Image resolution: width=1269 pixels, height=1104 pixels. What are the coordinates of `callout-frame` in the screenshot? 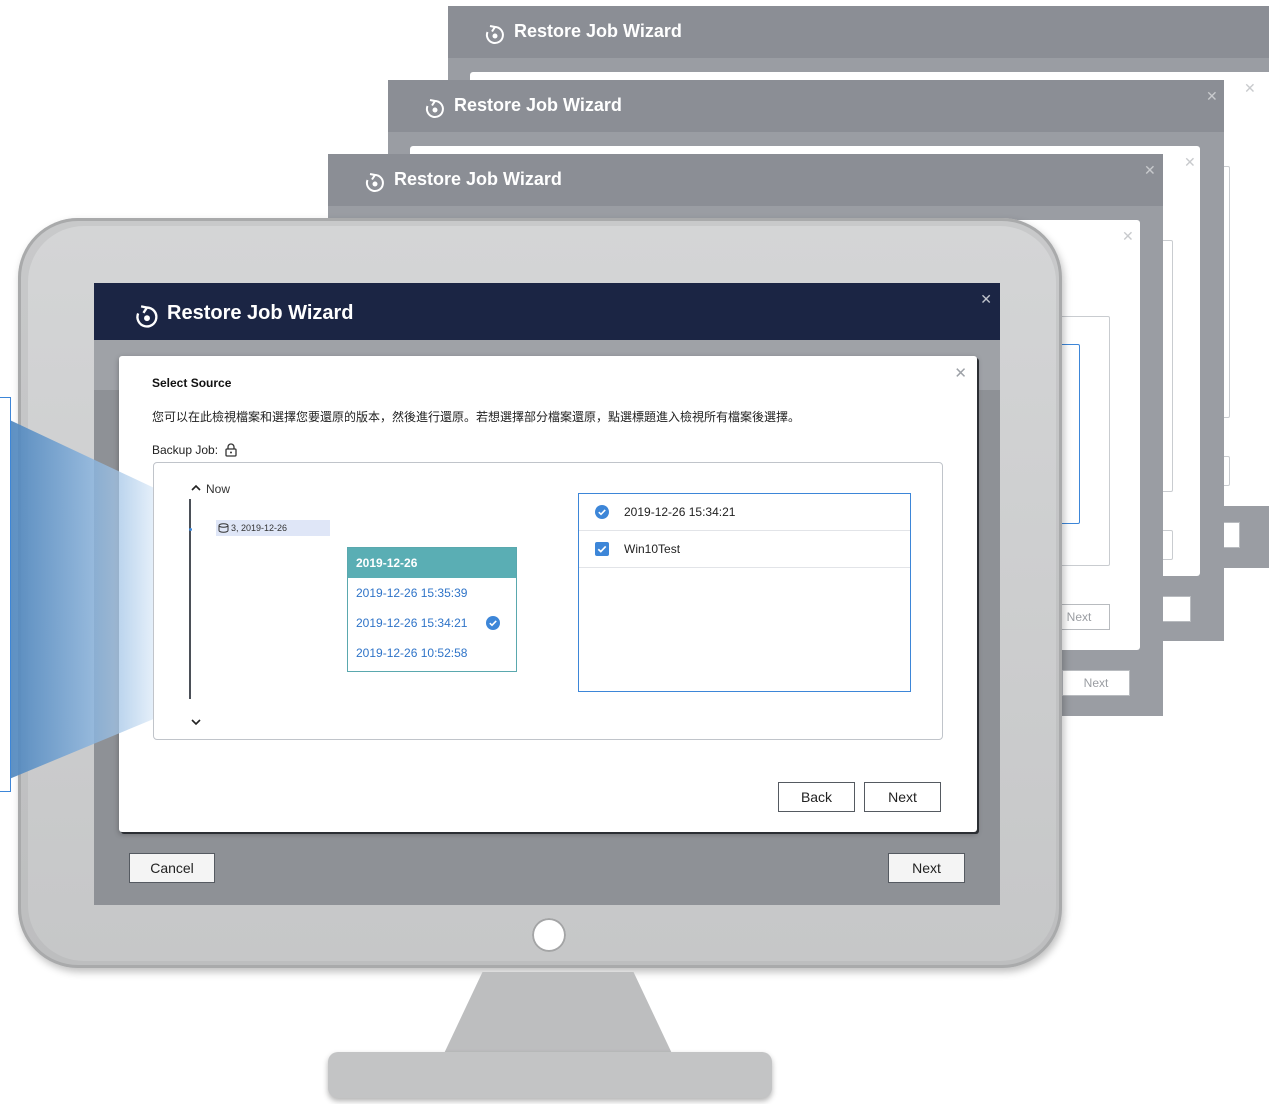 It's located at (5, 594).